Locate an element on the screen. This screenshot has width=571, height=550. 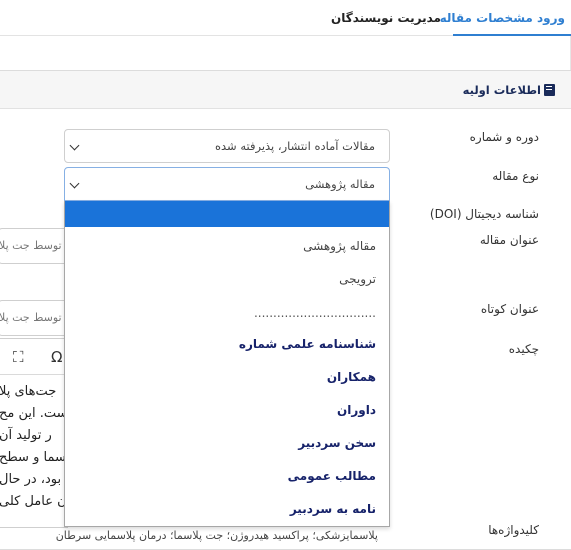
fullscreen-icon: ⛶ is located at coordinates (18, 357).